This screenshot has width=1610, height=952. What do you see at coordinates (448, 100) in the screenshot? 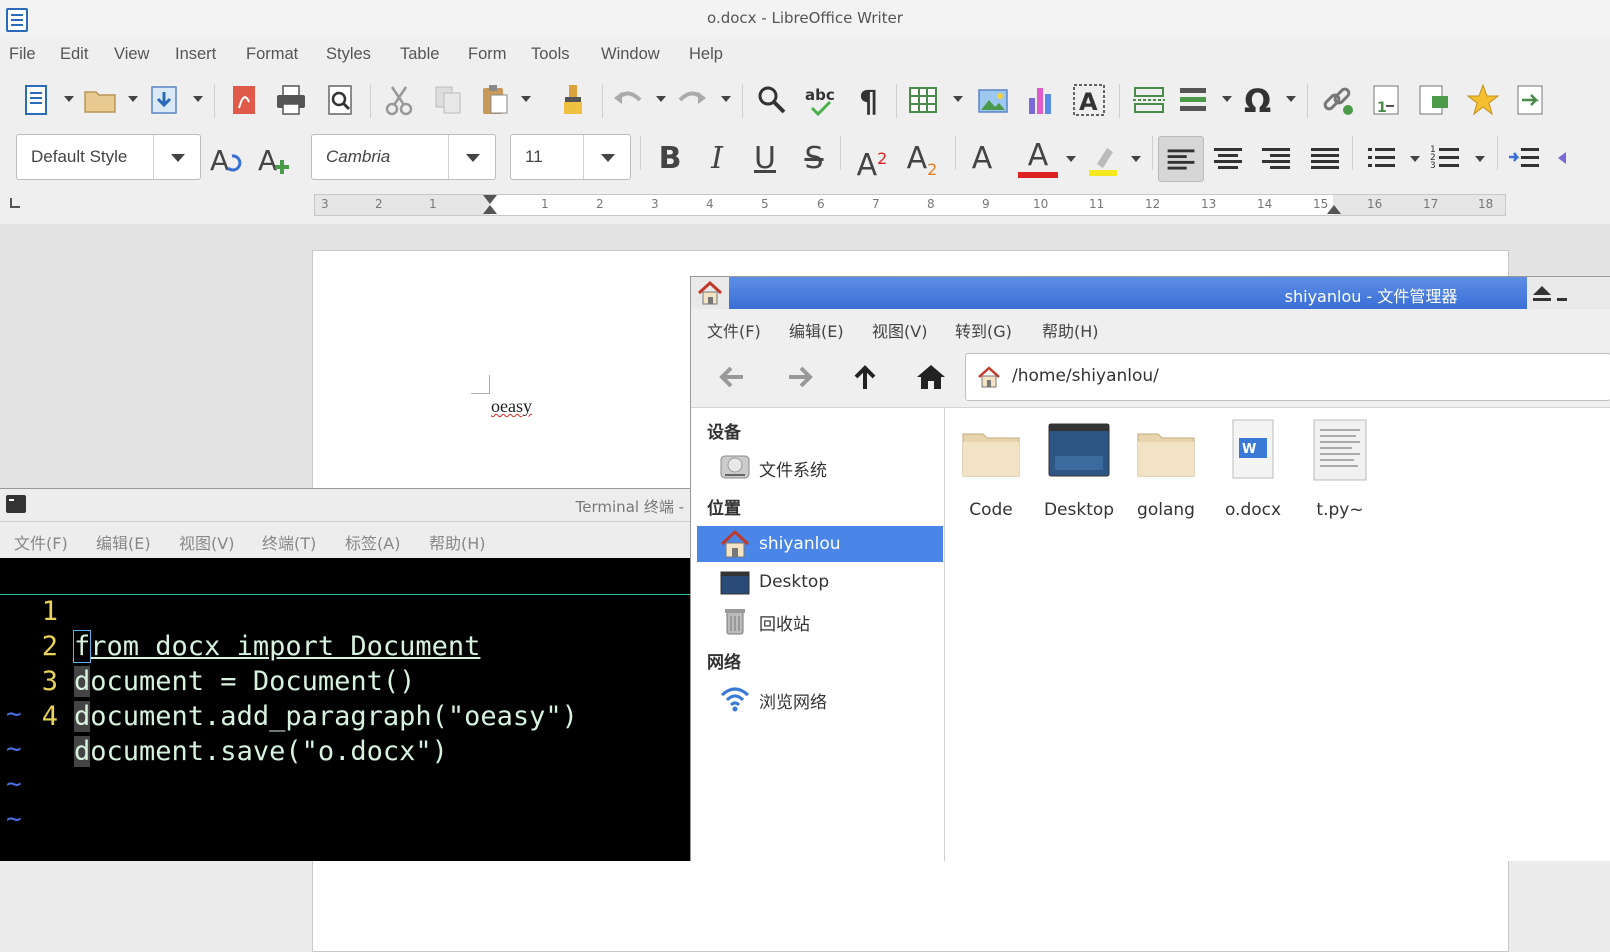
I see `copy-icon` at bounding box center [448, 100].